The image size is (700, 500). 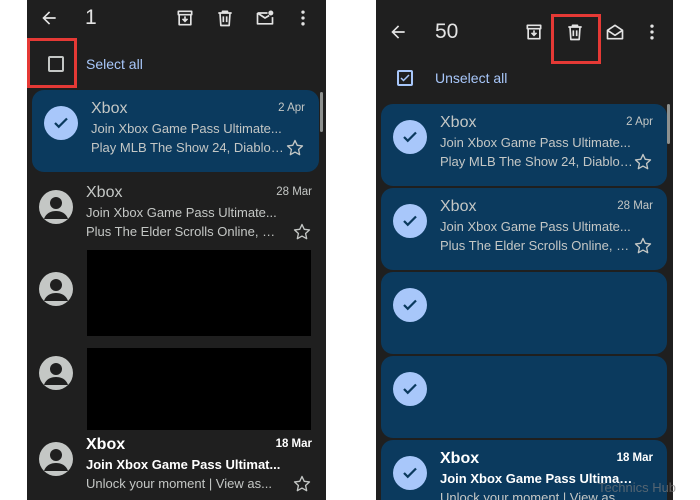 What do you see at coordinates (471, 78) in the screenshot?
I see `unselect-all-label: Unselect all` at bounding box center [471, 78].